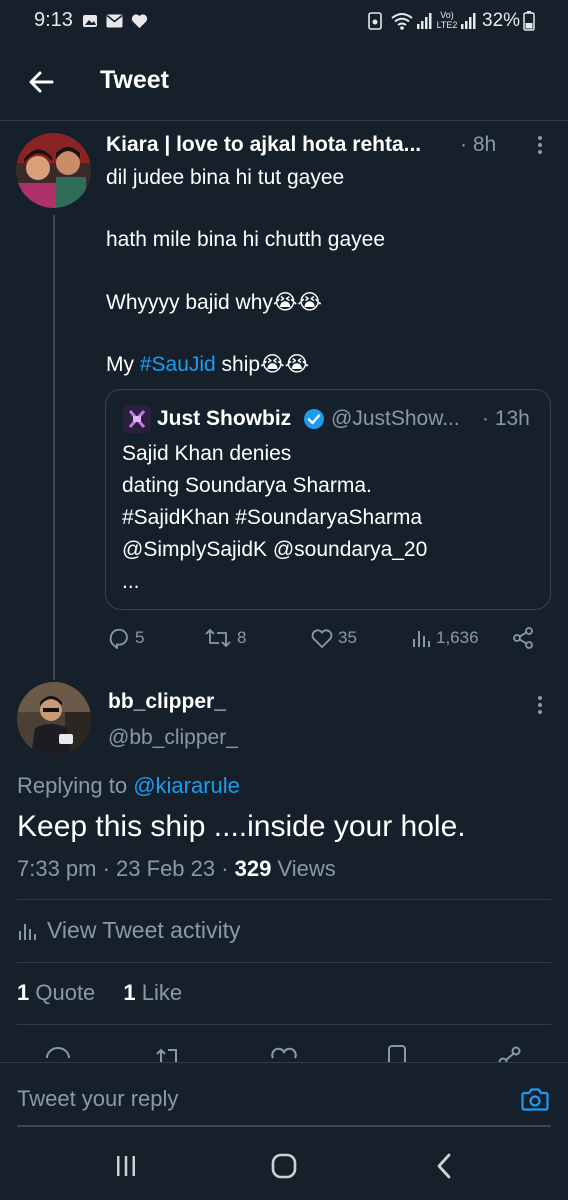 The height and width of the screenshot is (1200, 568). What do you see at coordinates (167, 702) in the screenshot?
I see `author-name-2: bb_clipper_` at bounding box center [167, 702].